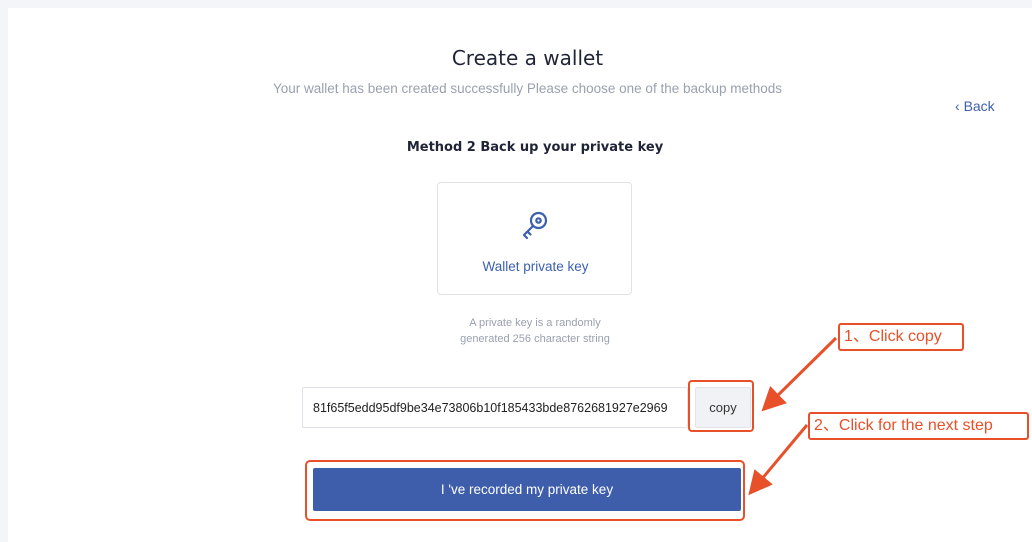  What do you see at coordinates (535, 323) in the screenshot?
I see `hint-line-1: A private key is a randomly` at bounding box center [535, 323].